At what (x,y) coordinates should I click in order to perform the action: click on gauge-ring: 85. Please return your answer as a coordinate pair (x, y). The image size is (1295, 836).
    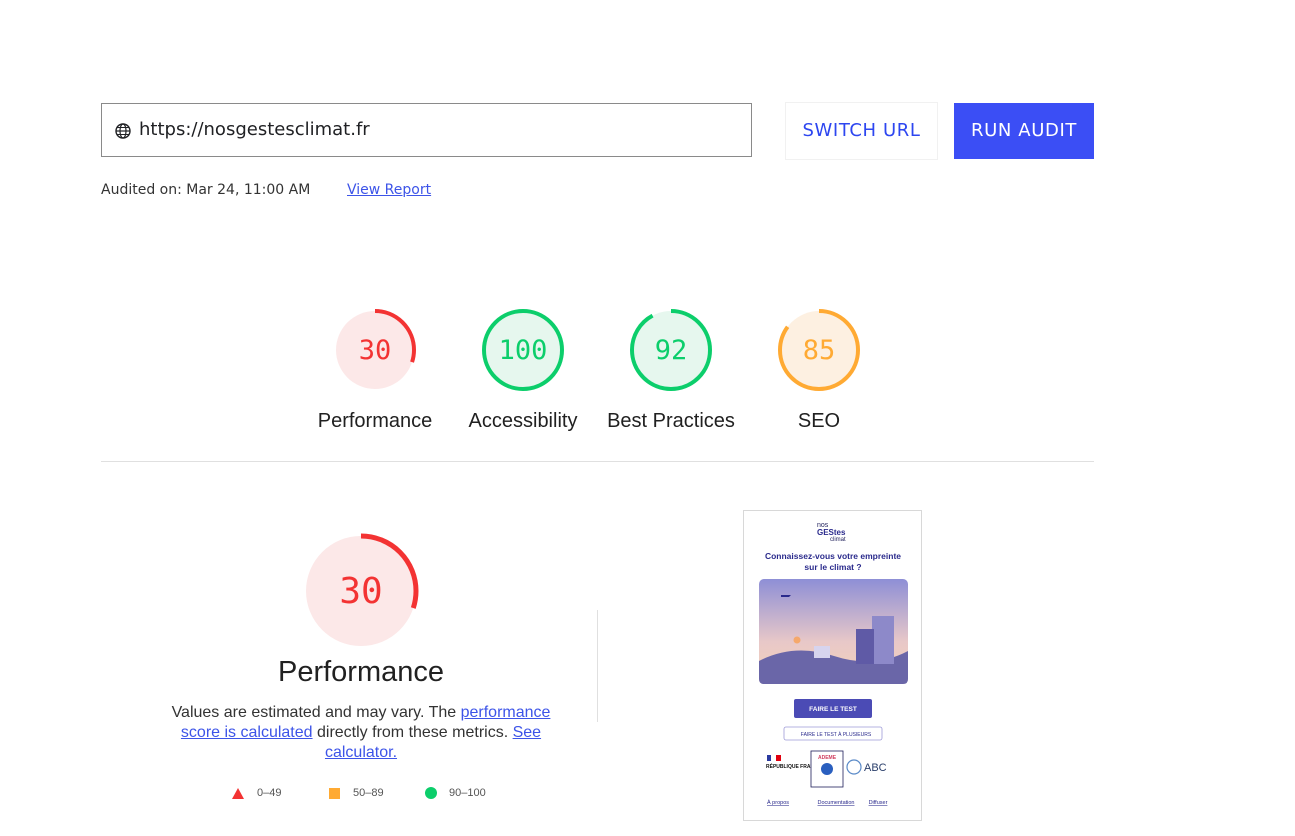
    Looking at the image, I should click on (819, 350).